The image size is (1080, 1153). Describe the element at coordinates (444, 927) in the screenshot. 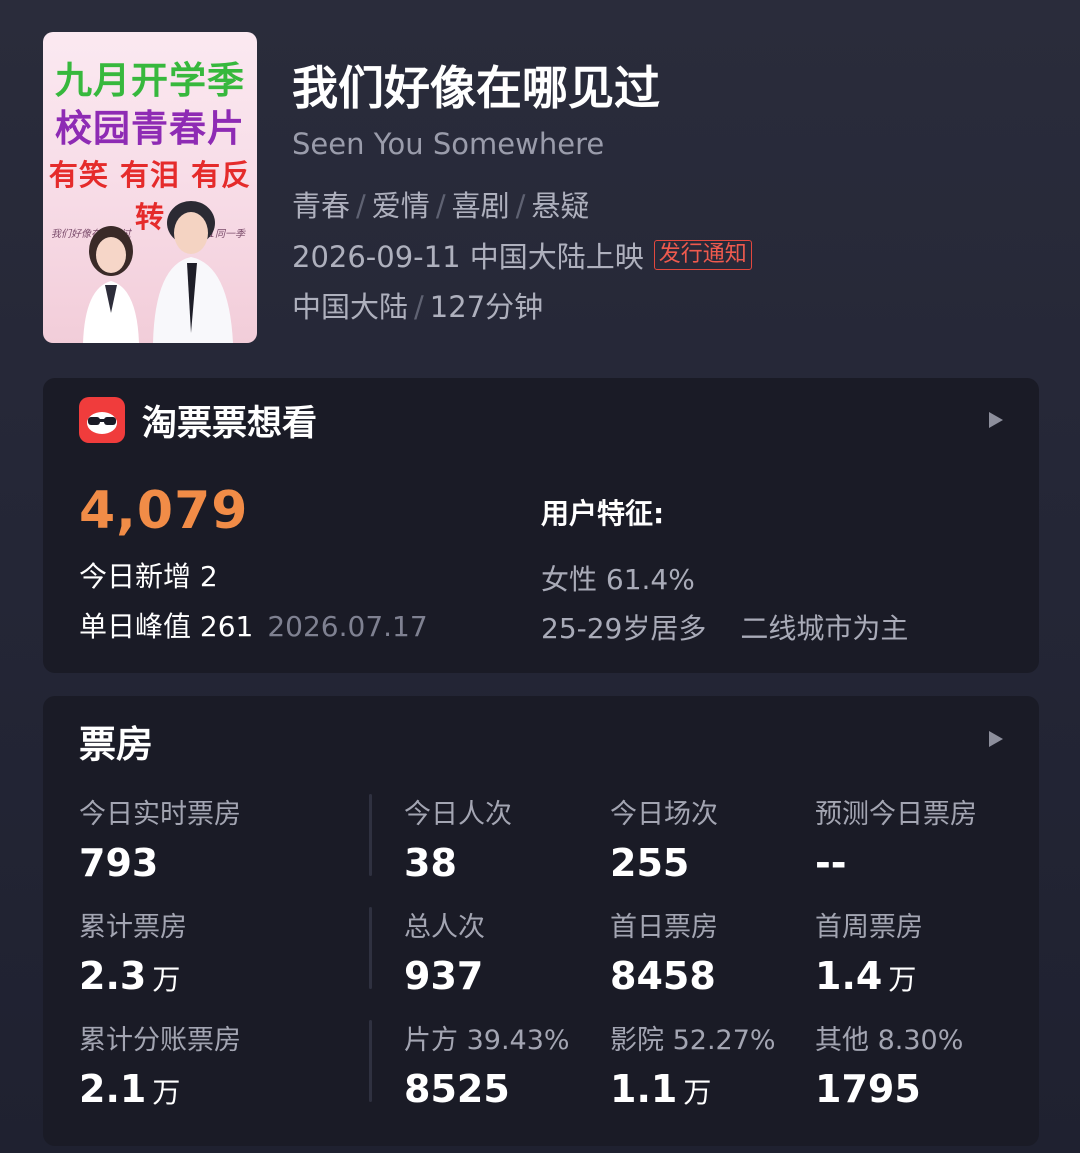

I see `stat-label: 总人次` at that location.